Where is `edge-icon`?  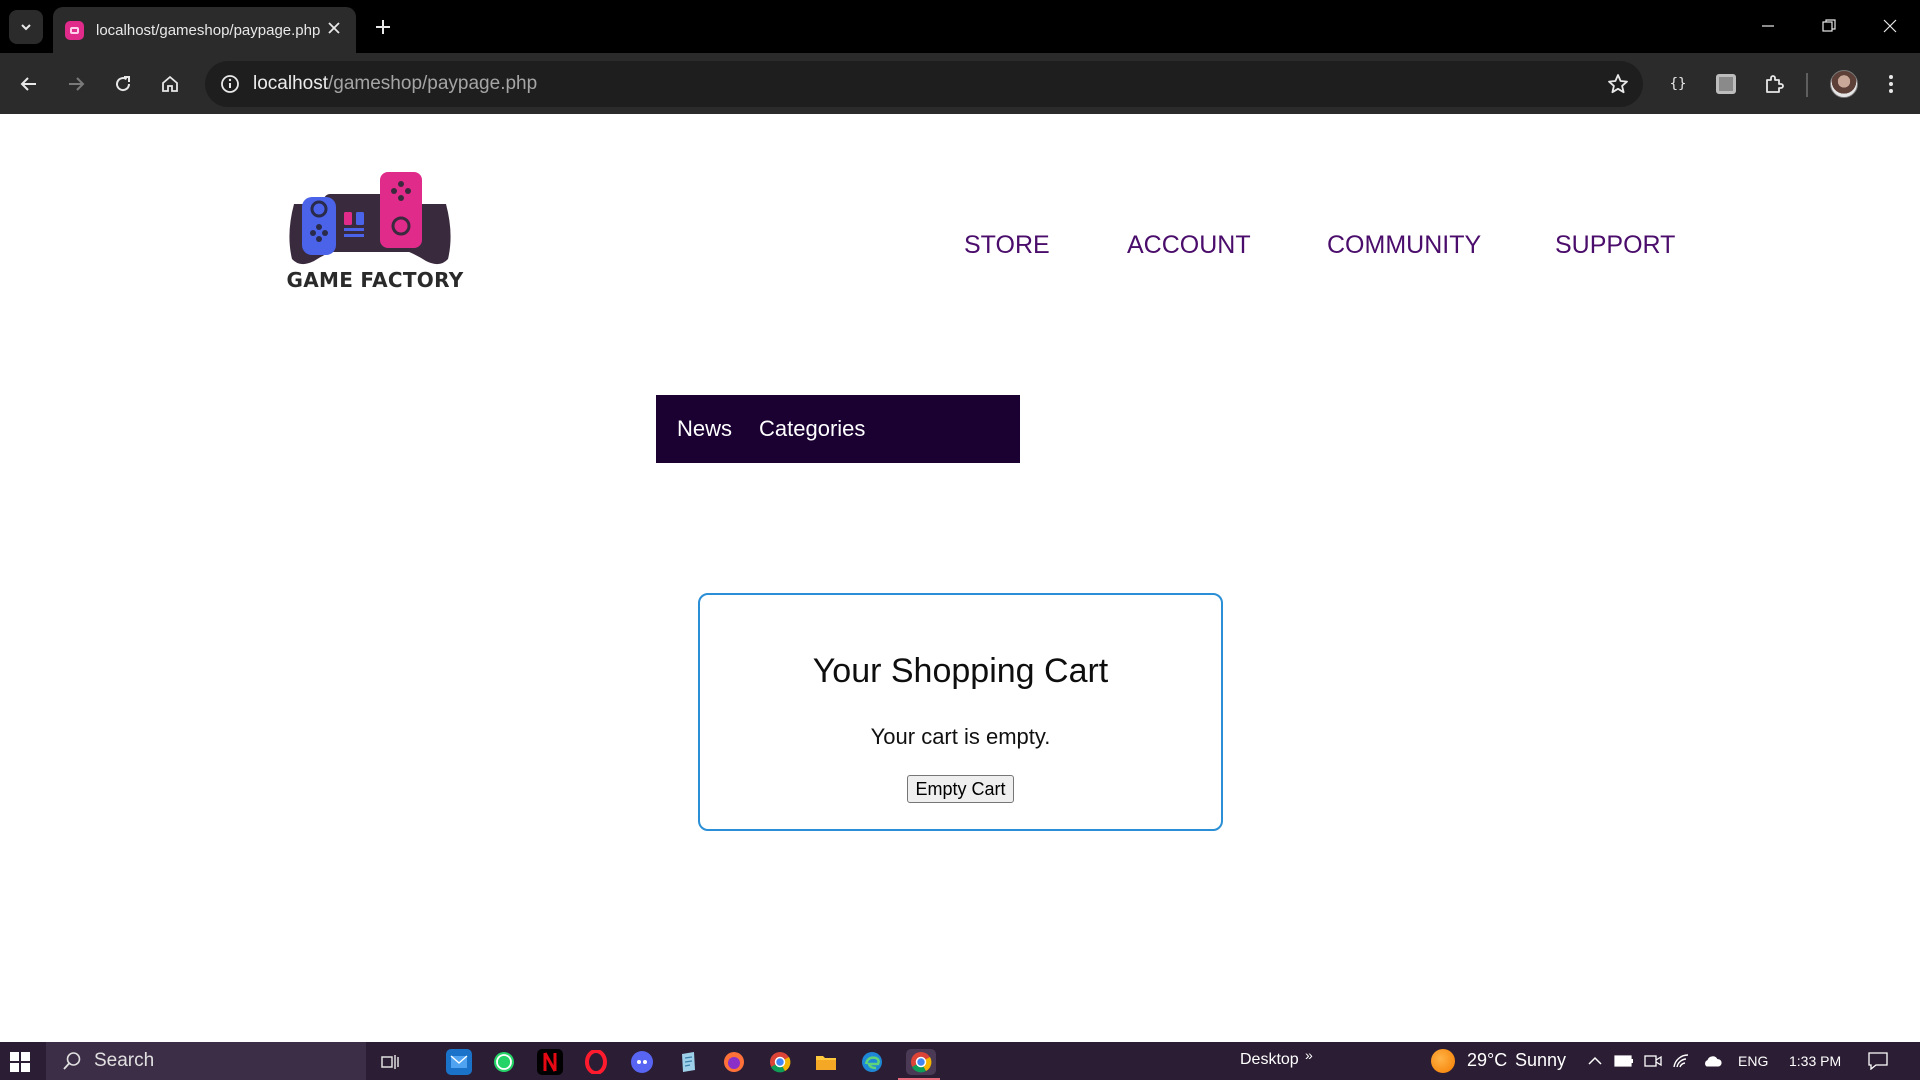
edge-icon is located at coordinates (872, 1062).